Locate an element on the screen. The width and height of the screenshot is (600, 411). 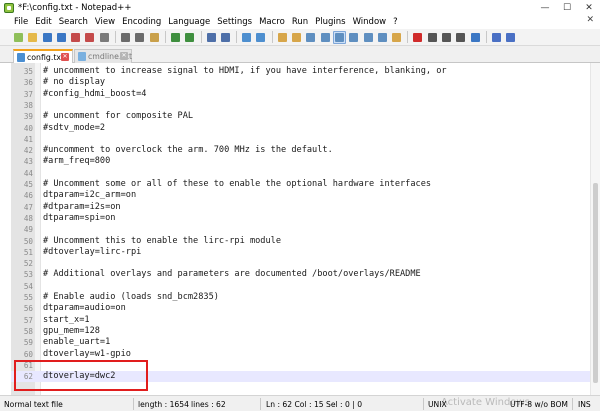
word-wrap-button is located at coordinates (310, 37).